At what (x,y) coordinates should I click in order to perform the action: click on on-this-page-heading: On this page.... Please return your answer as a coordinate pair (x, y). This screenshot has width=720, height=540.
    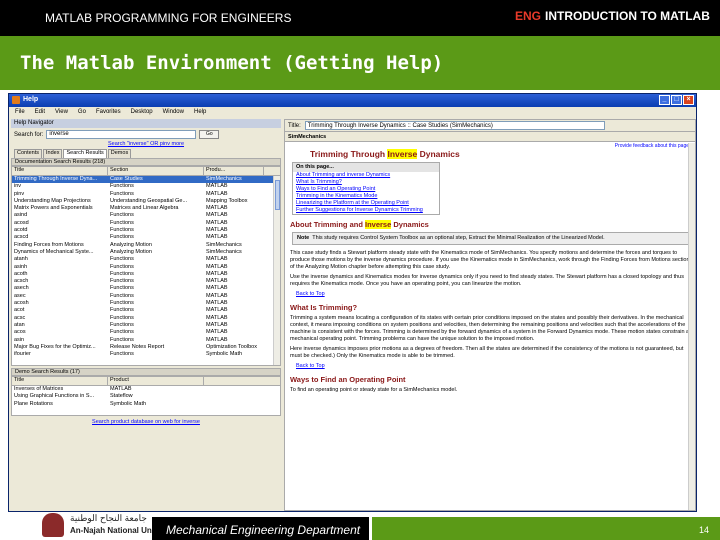
    Looking at the image, I should click on (366, 167).